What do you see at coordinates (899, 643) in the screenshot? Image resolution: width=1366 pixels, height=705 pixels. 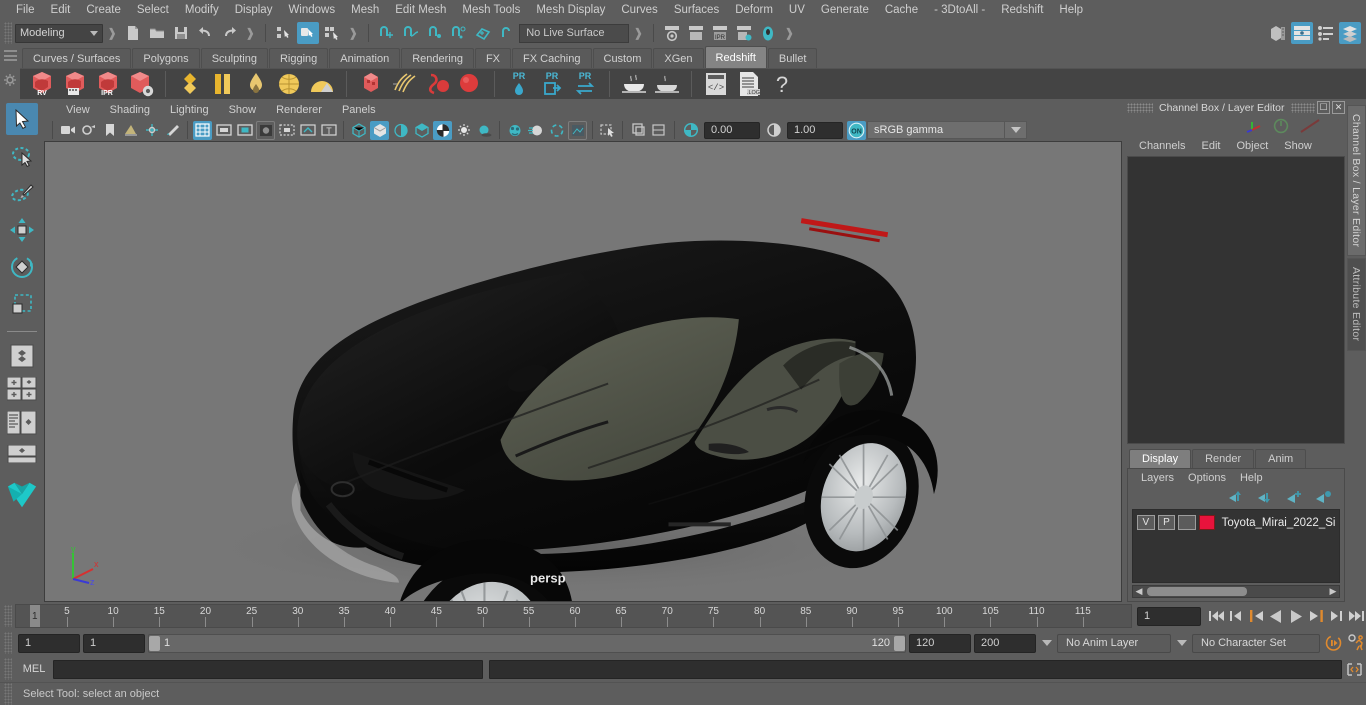 I see `range-slider-right-handle` at bounding box center [899, 643].